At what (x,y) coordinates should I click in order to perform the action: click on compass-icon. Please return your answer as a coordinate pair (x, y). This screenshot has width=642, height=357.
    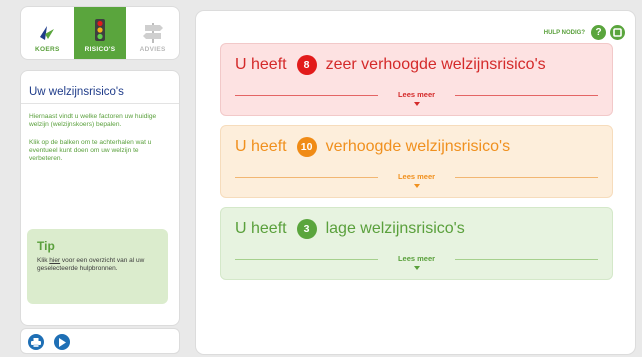
    Looking at the image, I should click on (47, 33).